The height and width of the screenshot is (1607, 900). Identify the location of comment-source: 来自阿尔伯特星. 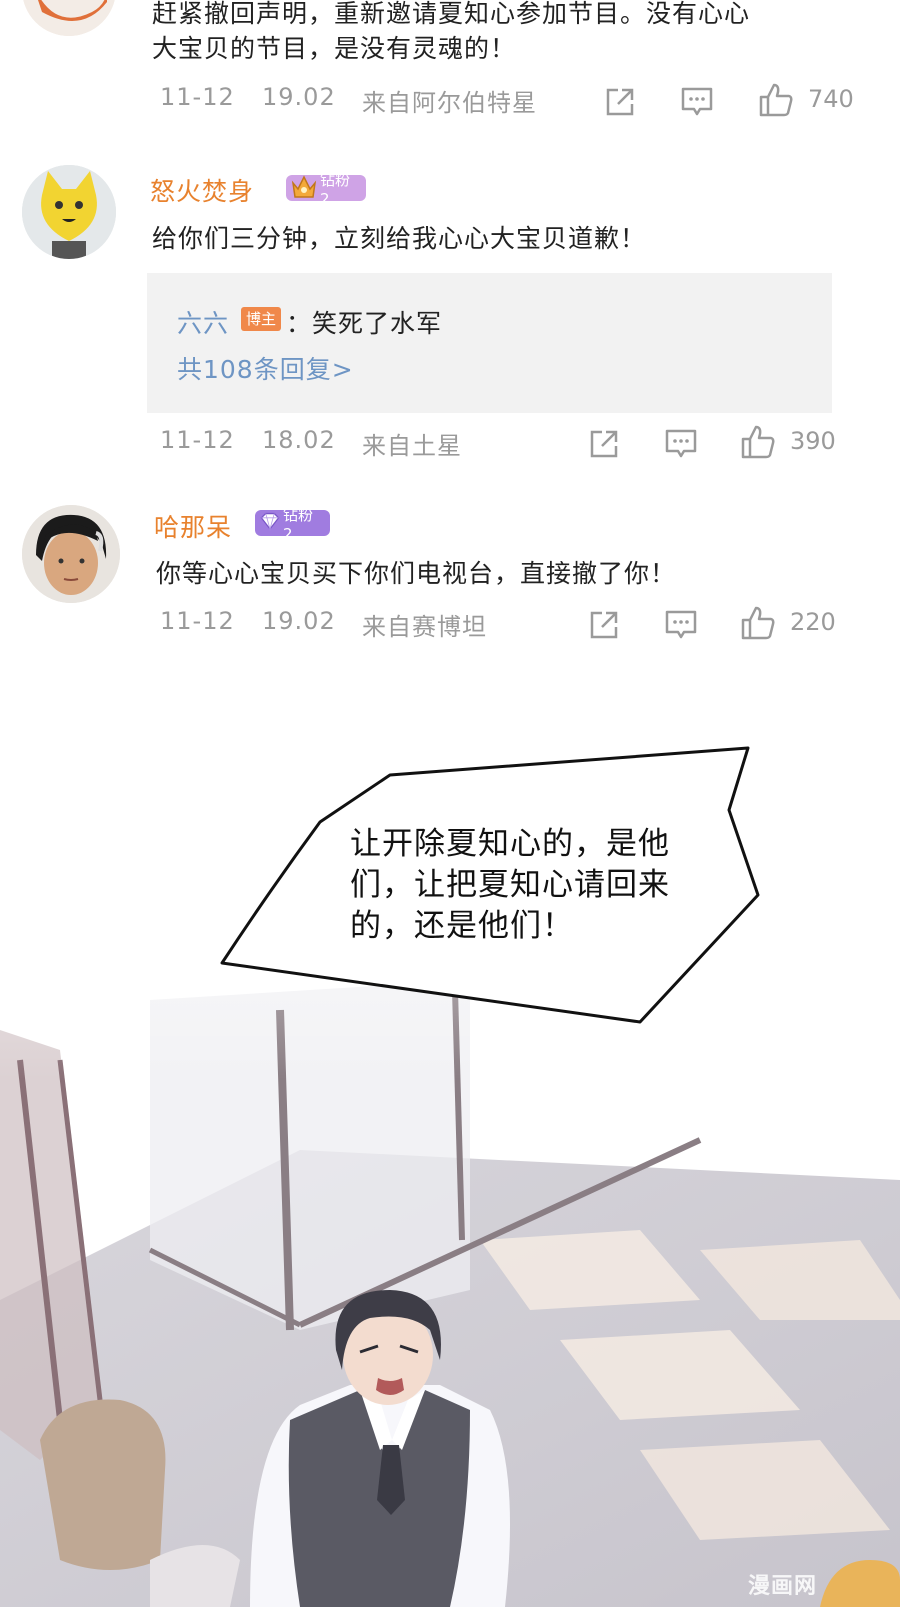
(449, 103).